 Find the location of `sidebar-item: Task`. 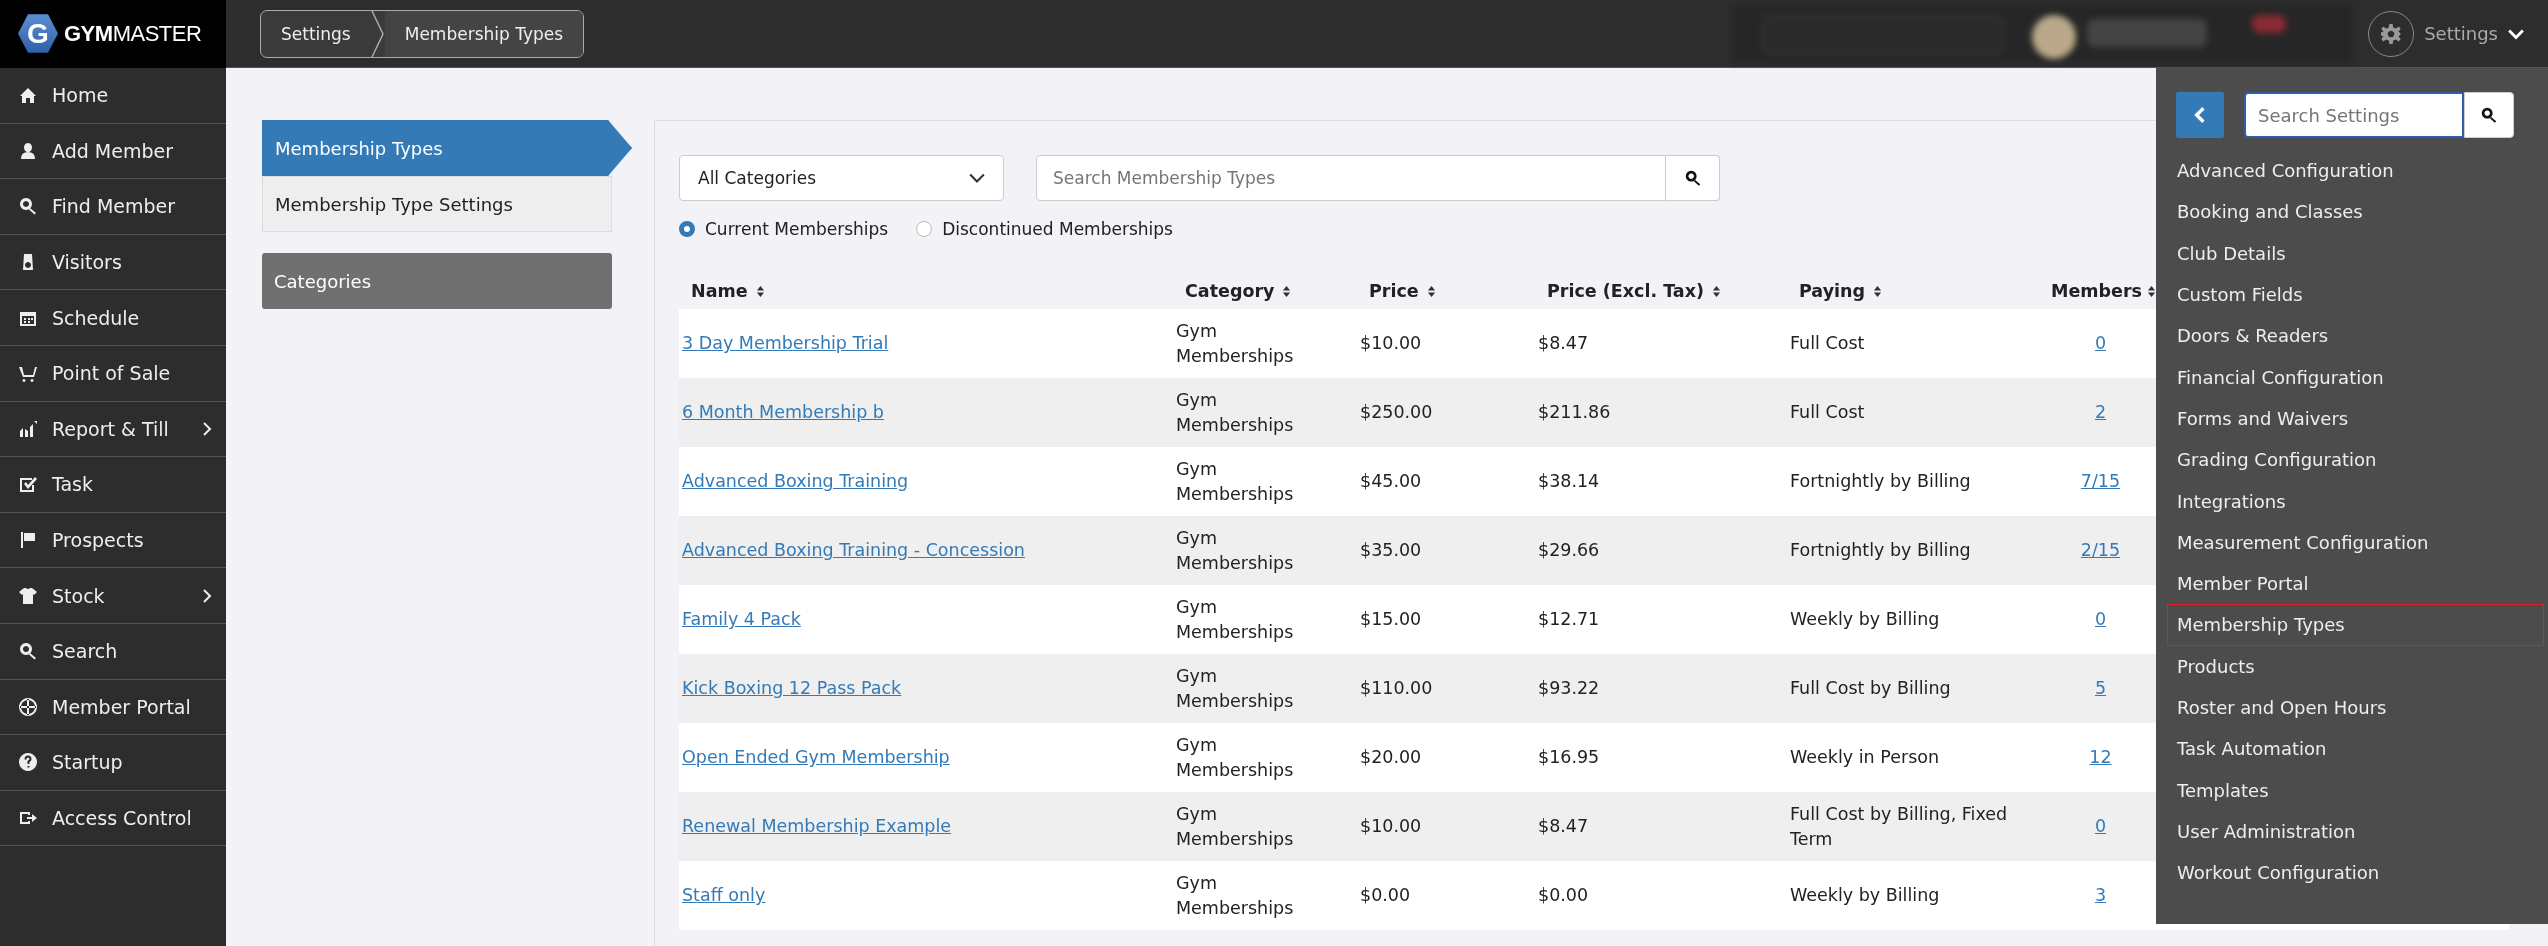

sidebar-item: Task is located at coordinates (113, 485).